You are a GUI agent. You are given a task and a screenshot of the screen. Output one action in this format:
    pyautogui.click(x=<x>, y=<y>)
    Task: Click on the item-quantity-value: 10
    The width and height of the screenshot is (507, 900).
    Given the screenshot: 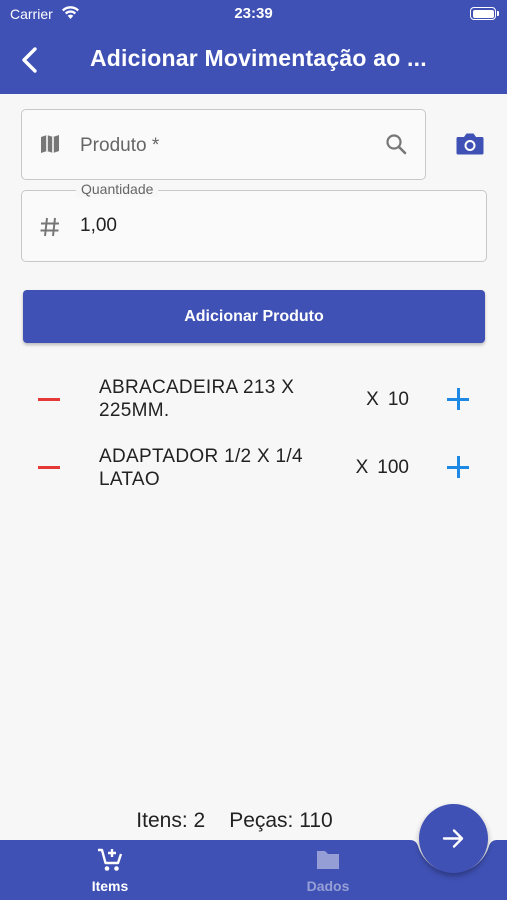 What is the action you would take?
    pyautogui.click(x=398, y=399)
    